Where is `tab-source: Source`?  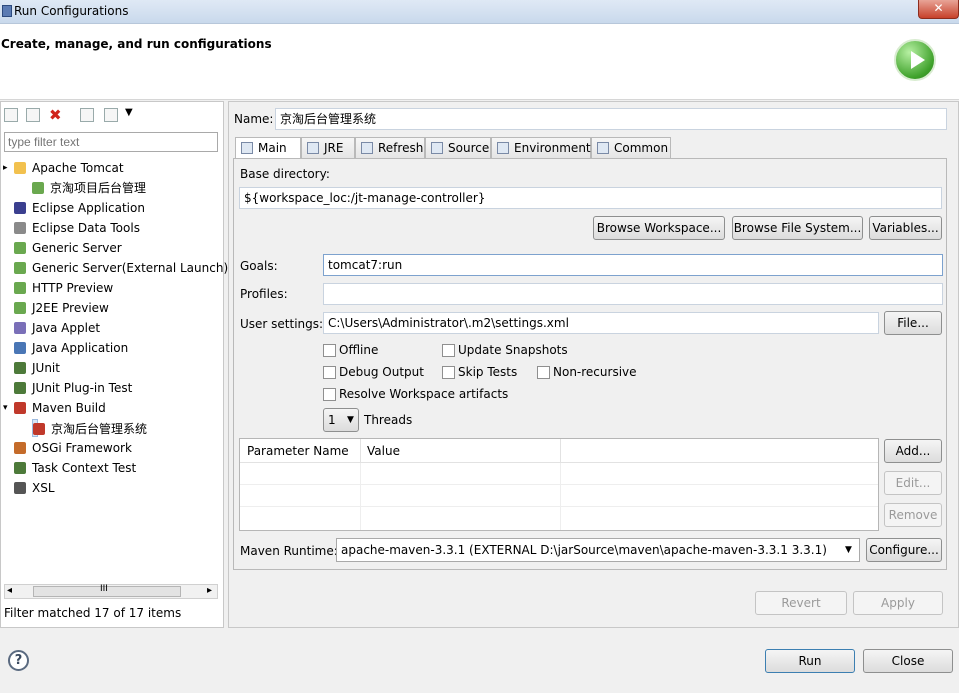
tab-source: Source is located at coordinates (458, 148).